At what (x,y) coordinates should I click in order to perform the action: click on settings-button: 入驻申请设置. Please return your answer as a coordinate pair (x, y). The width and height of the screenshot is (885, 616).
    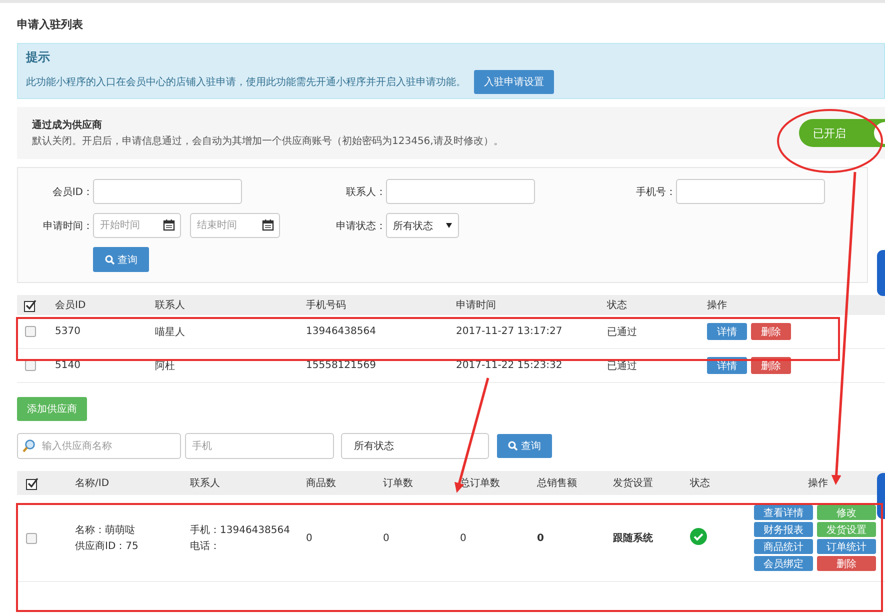
    Looking at the image, I should click on (514, 82).